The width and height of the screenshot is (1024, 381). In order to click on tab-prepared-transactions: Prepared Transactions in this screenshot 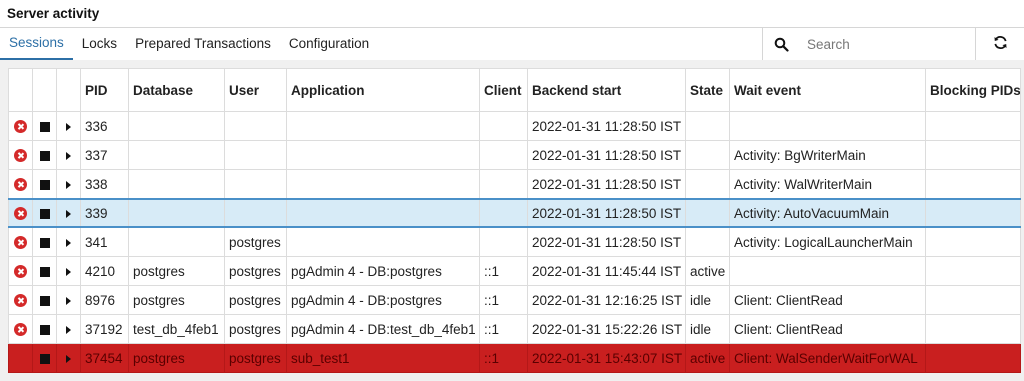, I will do `click(203, 44)`.